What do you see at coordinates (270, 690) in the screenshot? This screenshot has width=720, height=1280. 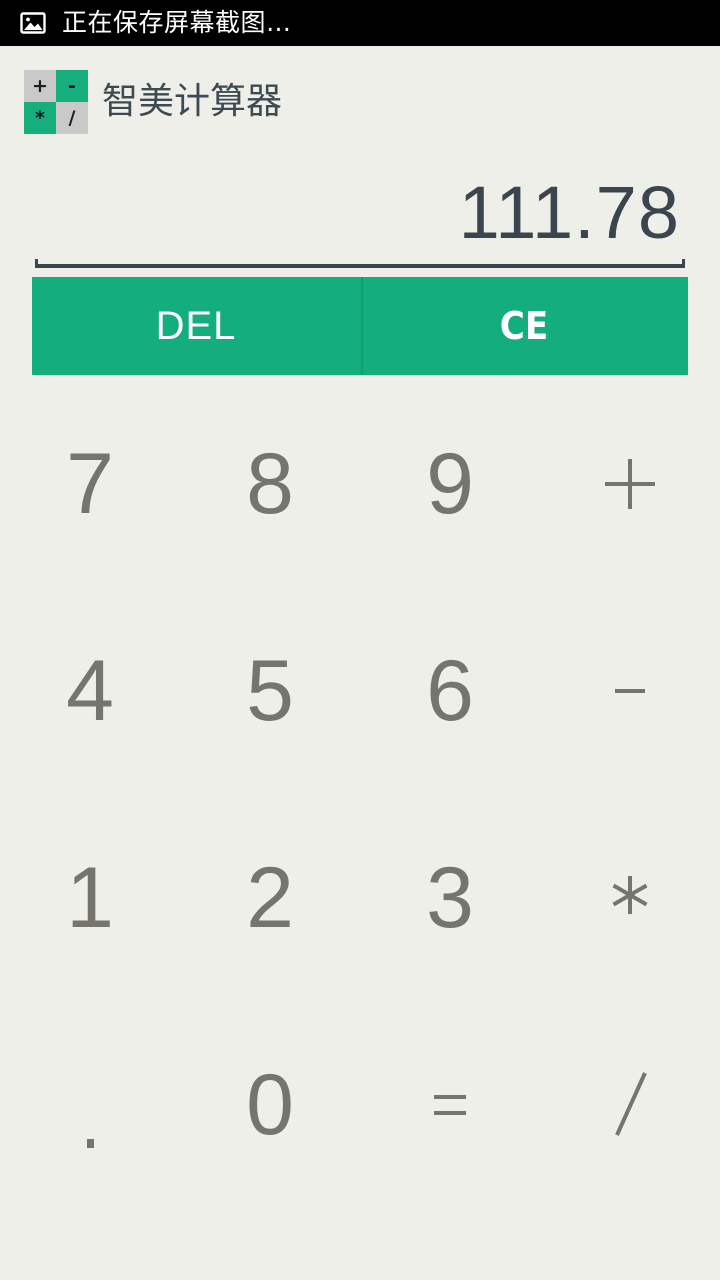 I see `key-5: 5` at bounding box center [270, 690].